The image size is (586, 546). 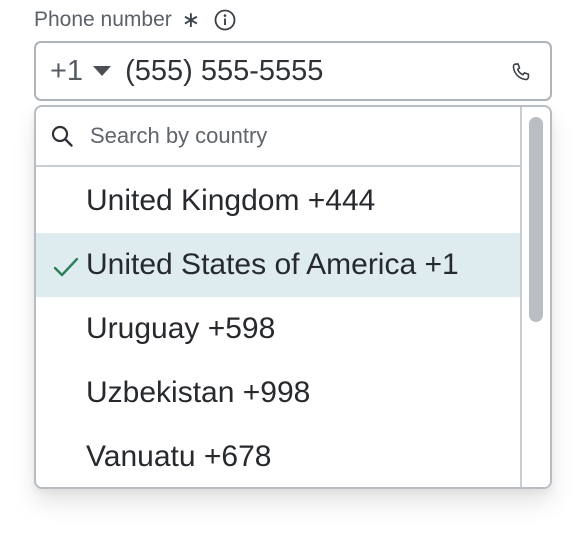 I want to click on dropdown-scrollbar, so click(x=535, y=297).